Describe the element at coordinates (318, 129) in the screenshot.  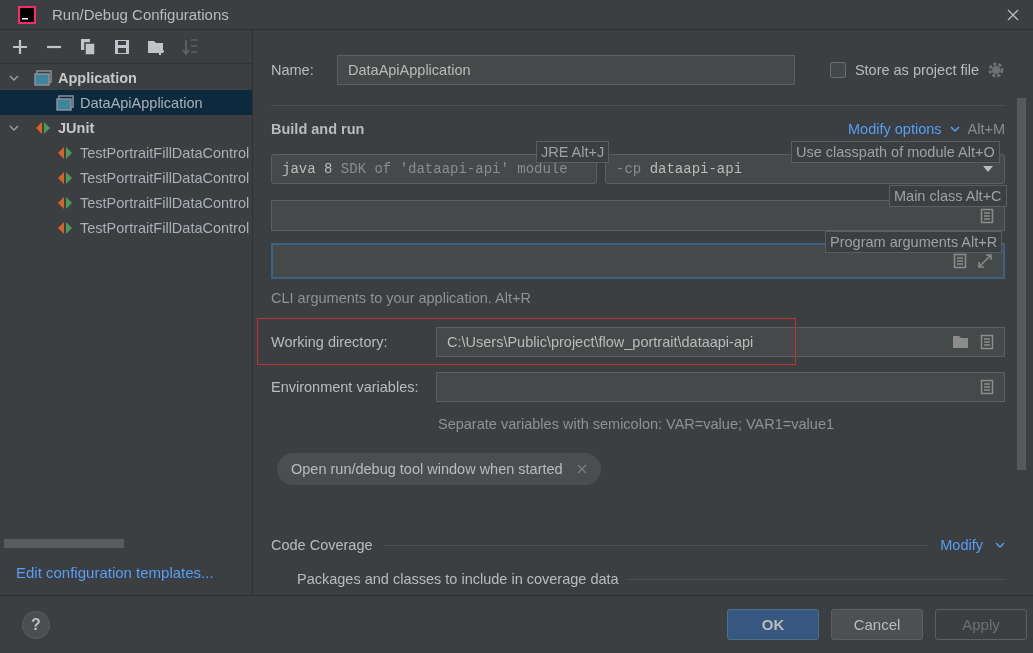
I see `section-title: Build and run` at that location.